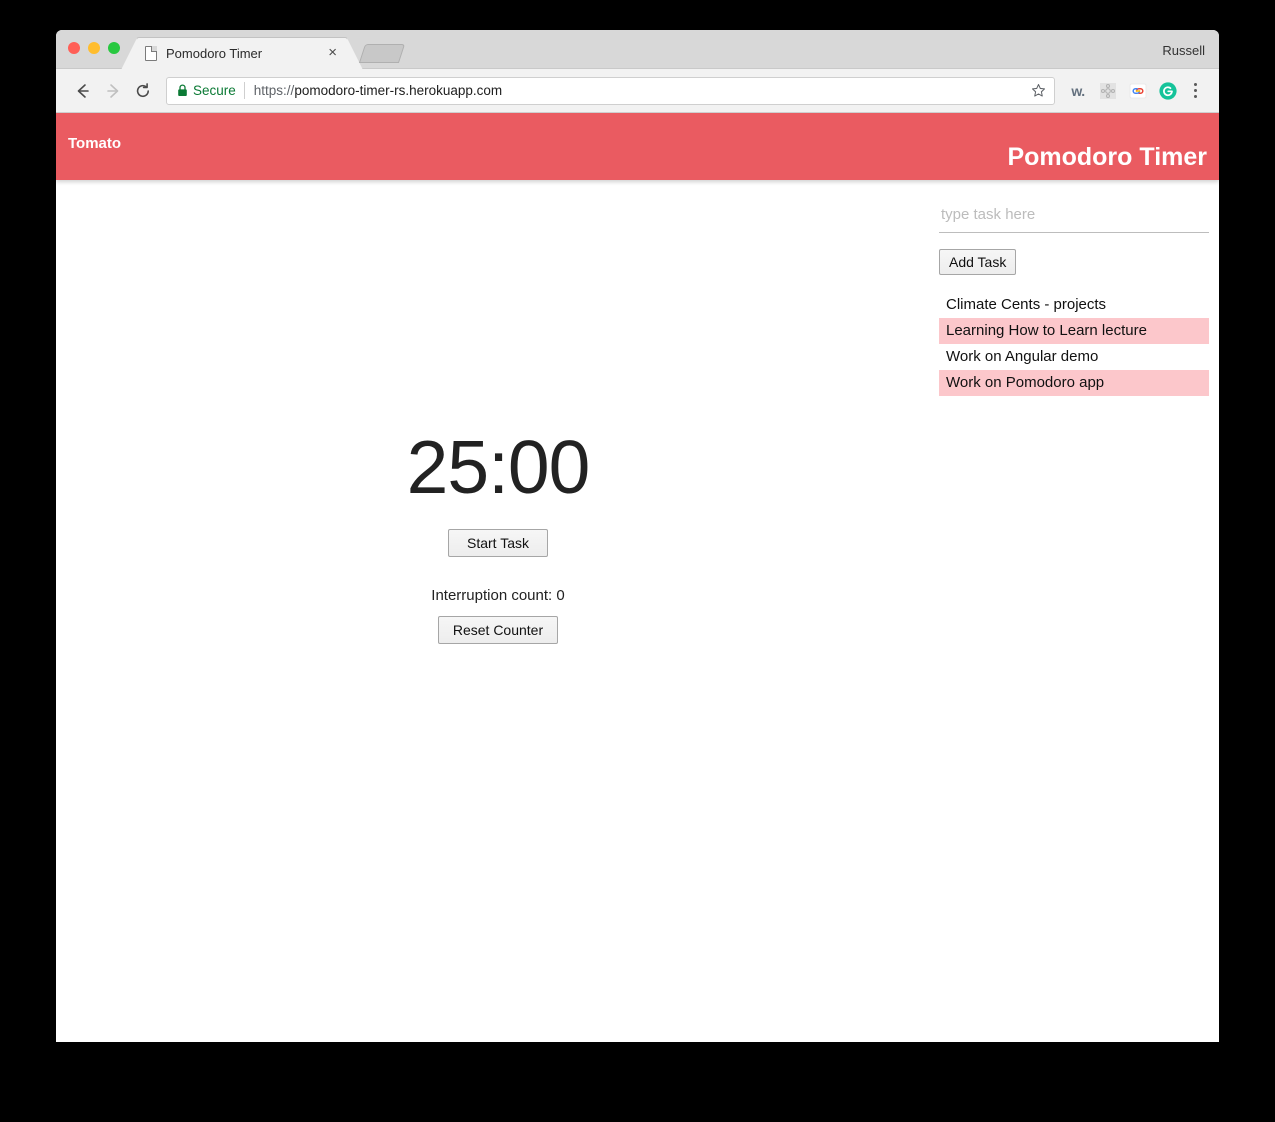  I want to click on task-list-item: Work on Angular demo, so click(1074, 357).